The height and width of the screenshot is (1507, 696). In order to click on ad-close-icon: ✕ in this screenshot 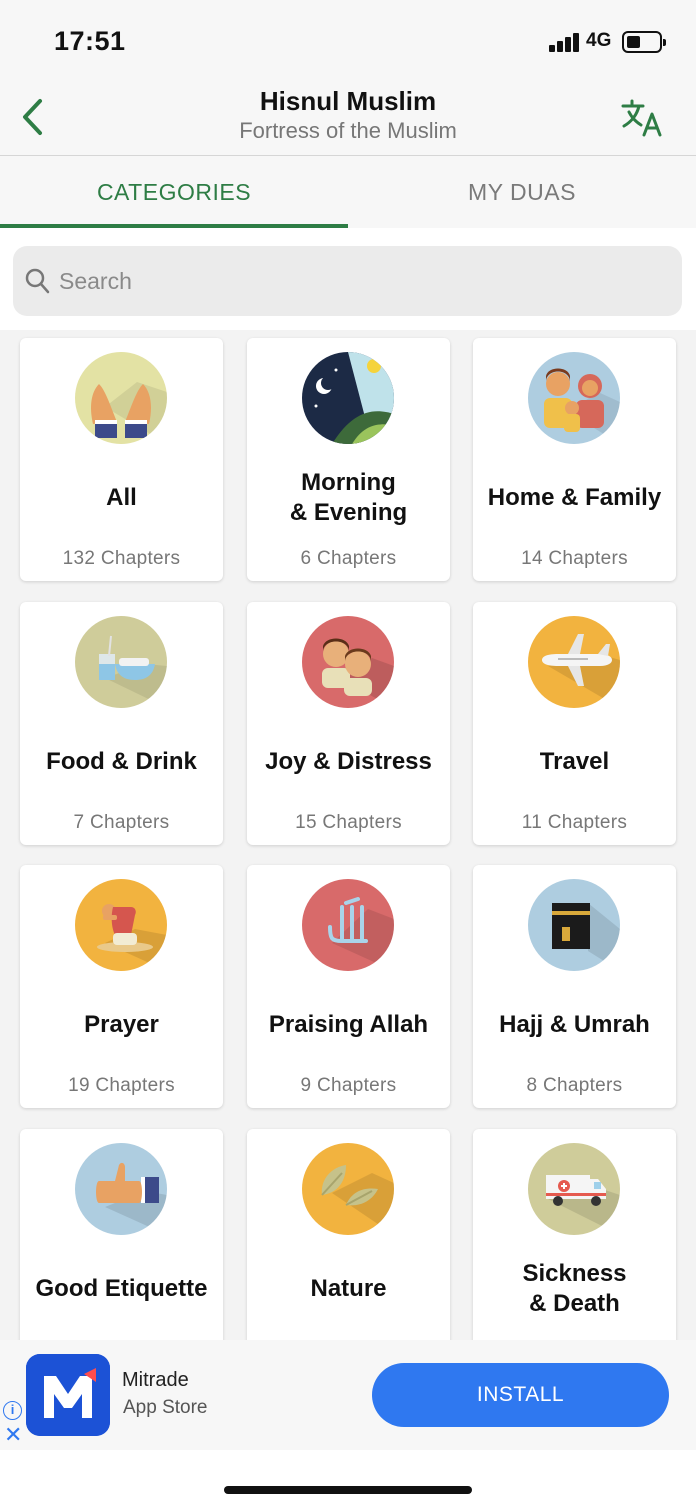, I will do `click(13, 1435)`.